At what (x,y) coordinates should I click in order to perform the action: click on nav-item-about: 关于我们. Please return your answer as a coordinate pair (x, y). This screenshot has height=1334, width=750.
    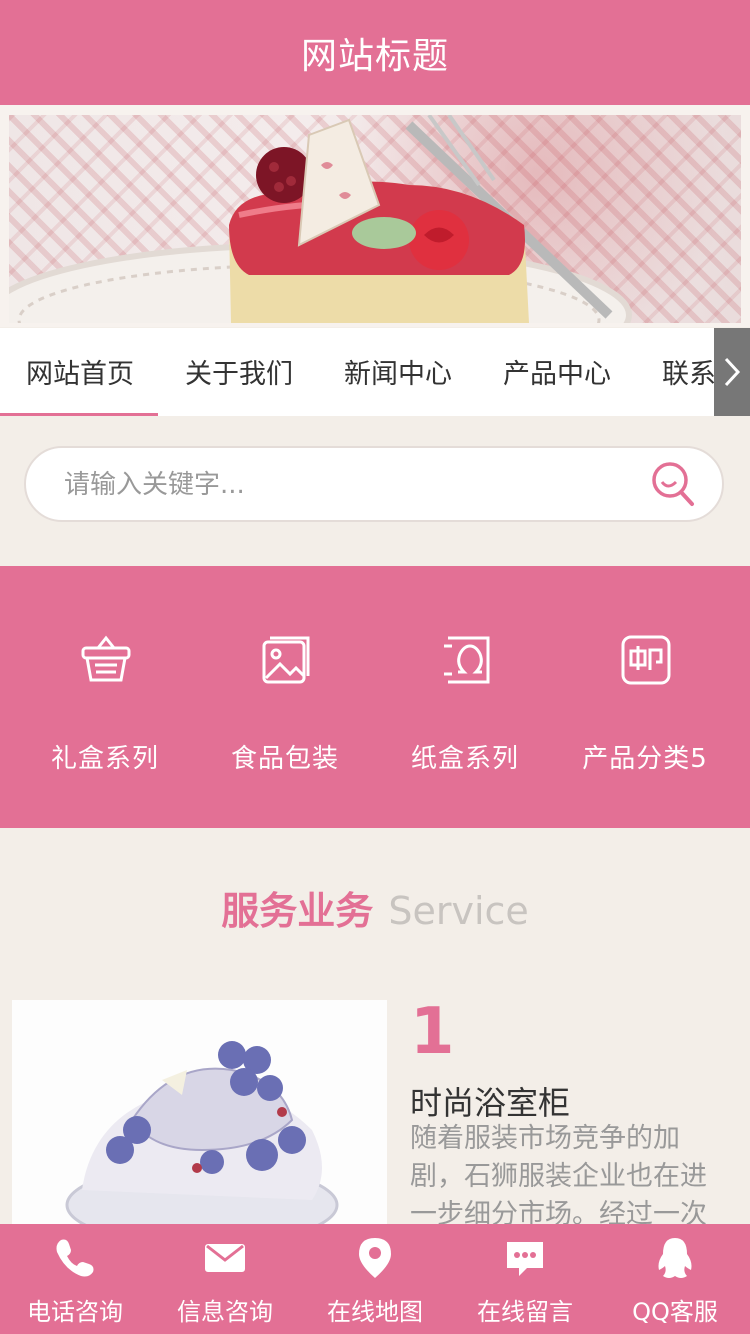
    Looking at the image, I should click on (239, 372).